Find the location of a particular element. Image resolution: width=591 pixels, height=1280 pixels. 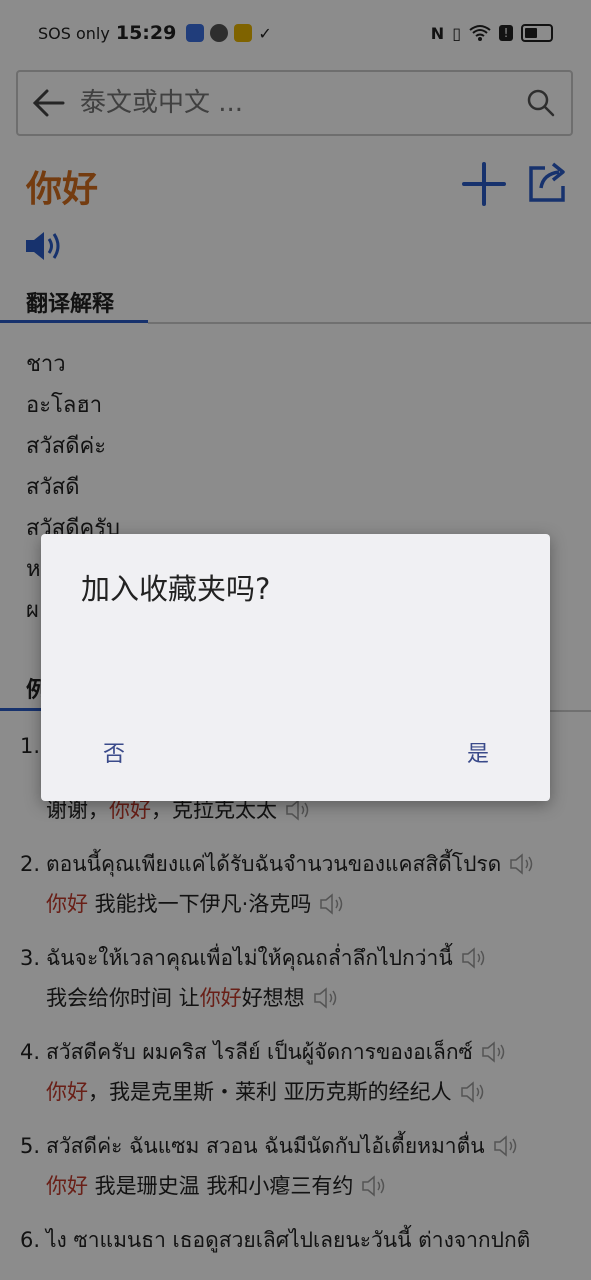

no-button: 否 is located at coordinates (114, 752).